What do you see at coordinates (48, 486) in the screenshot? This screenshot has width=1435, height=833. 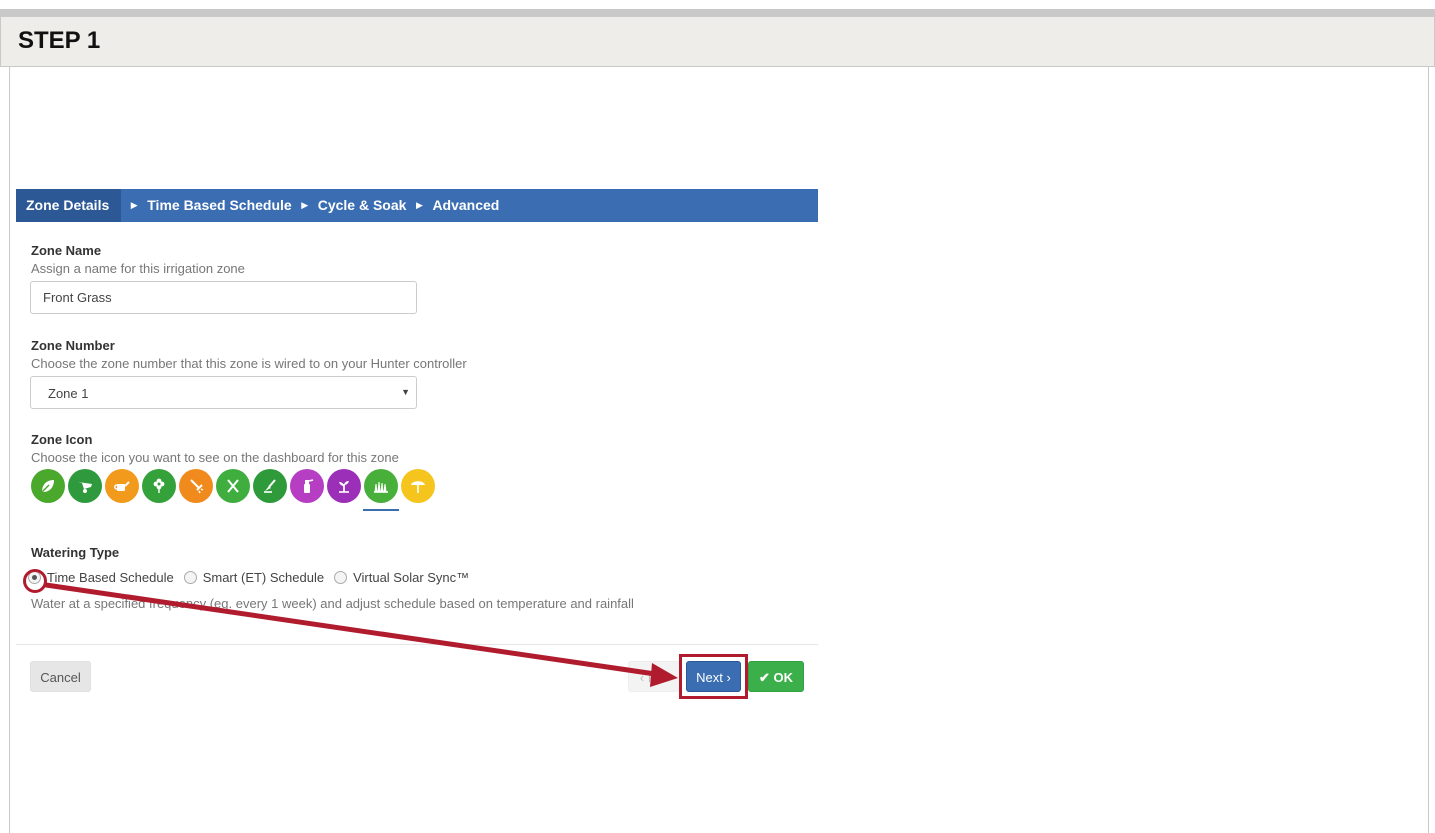 I see `leaf-icon` at bounding box center [48, 486].